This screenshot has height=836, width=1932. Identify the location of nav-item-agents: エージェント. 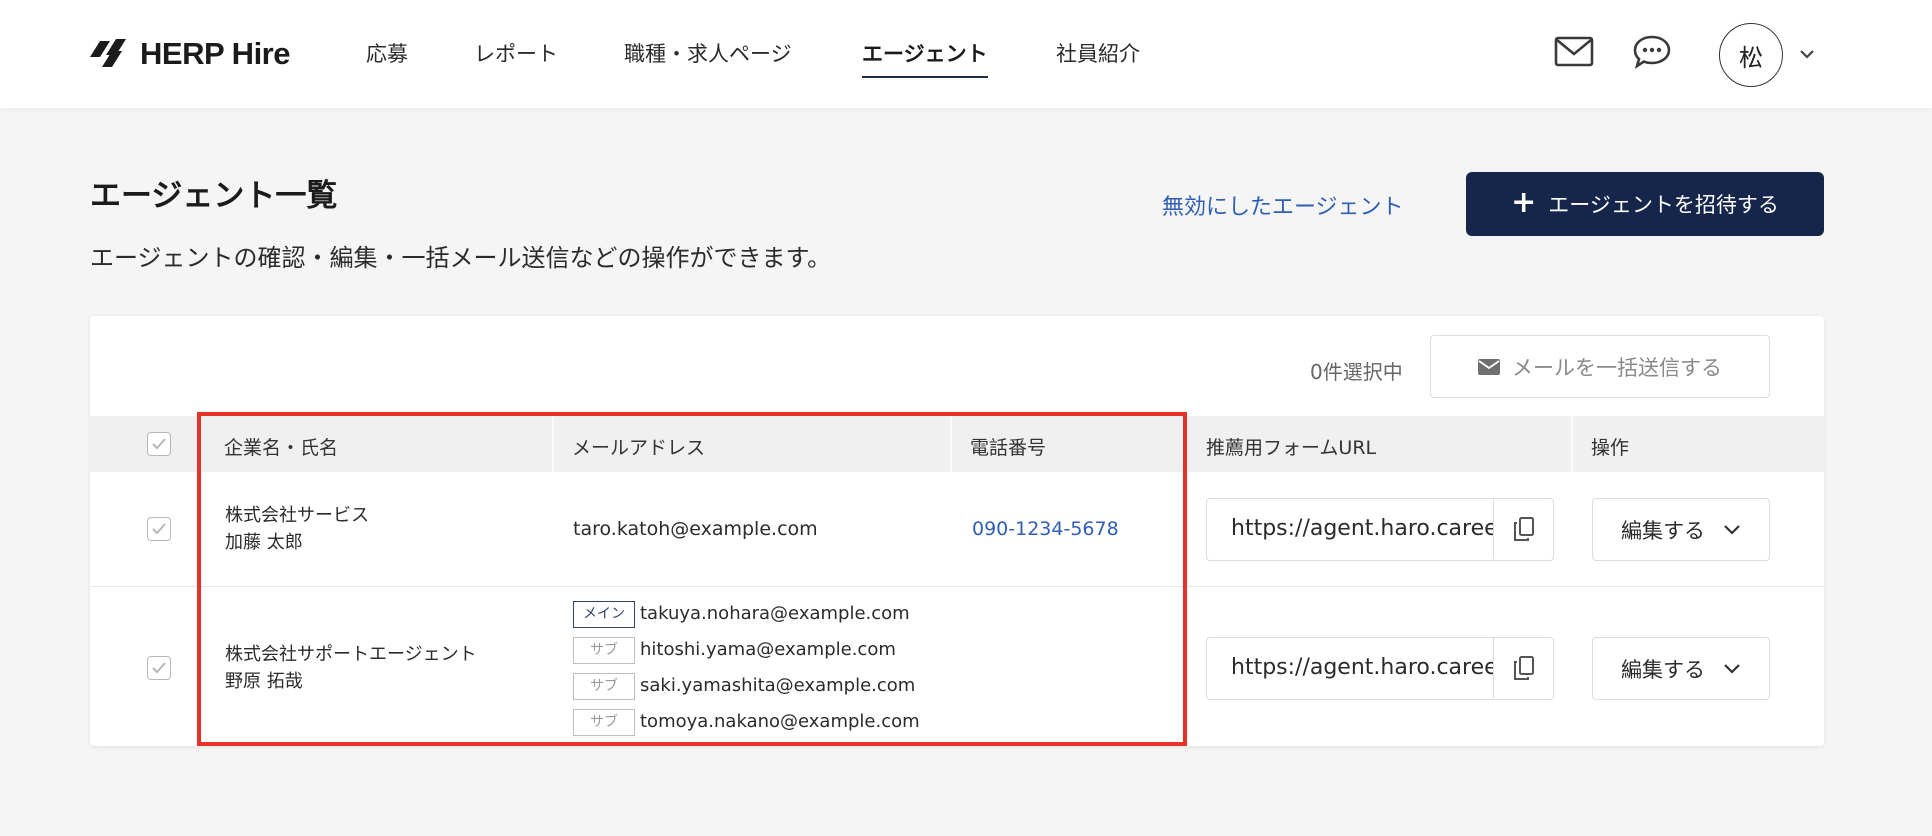
(925, 58).